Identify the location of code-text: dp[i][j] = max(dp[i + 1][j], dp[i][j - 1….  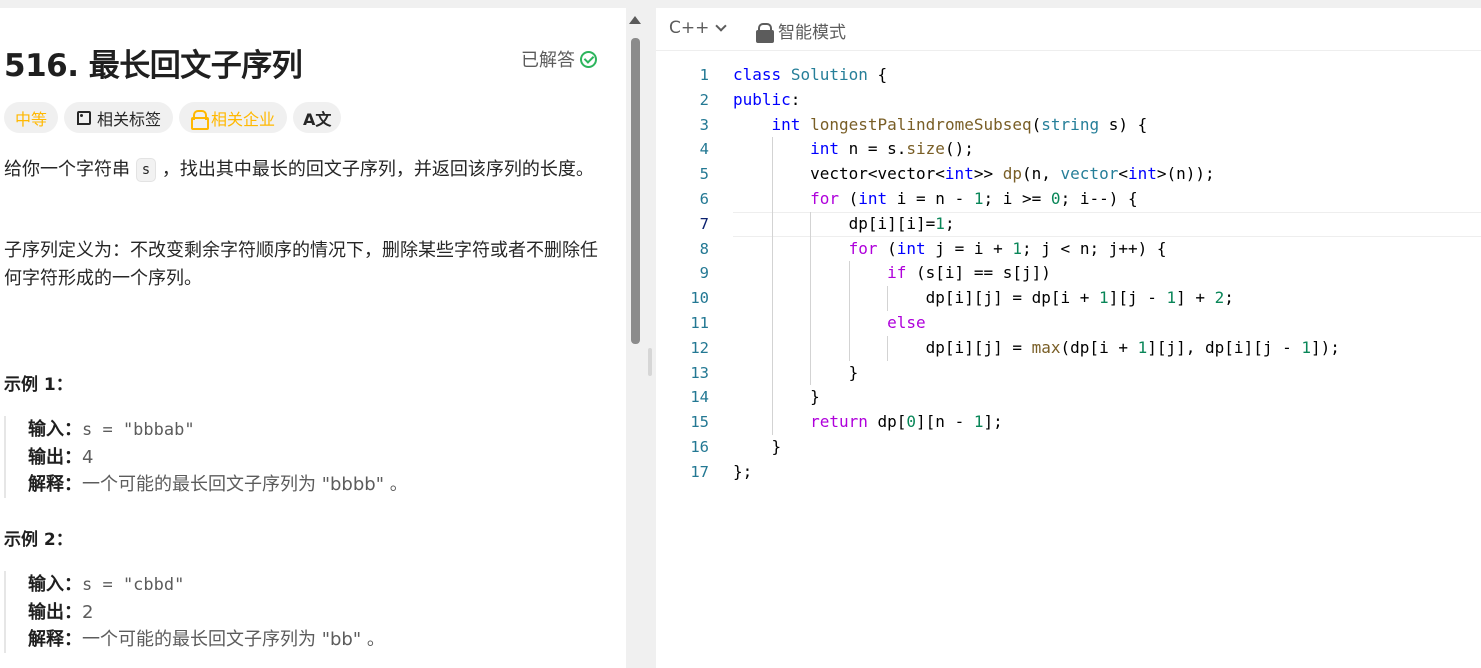
(1036, 347).